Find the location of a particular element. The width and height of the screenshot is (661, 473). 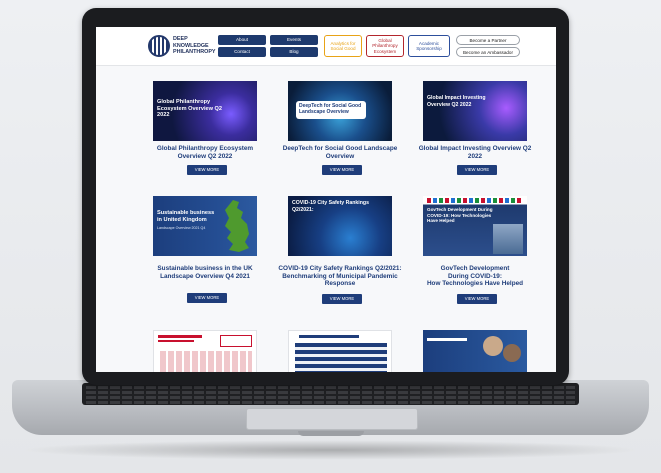

site-logo: DEEP KNOWLEDGE PHILANTHROPY is located at coordinates (182, 46).